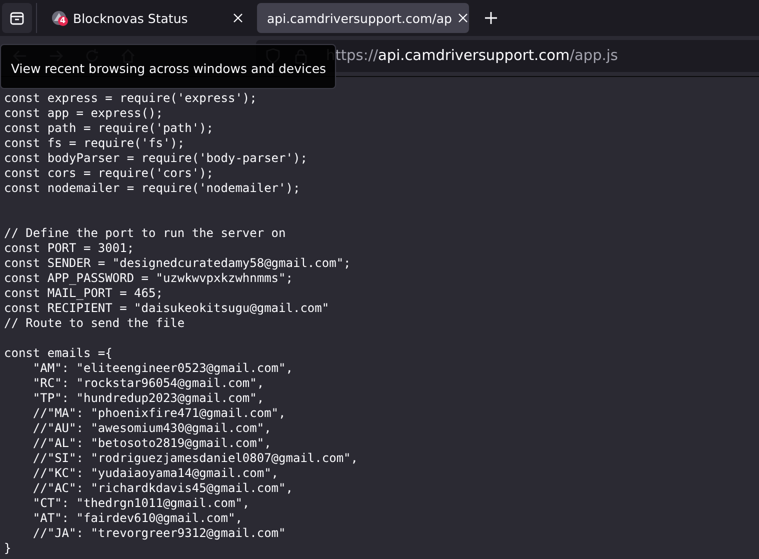 The image size is (759, 559). What do you see at coordinates (109, 128) in the screenshot?
I see `code-line: const path = require('path');` at bounding box center [109, 128].